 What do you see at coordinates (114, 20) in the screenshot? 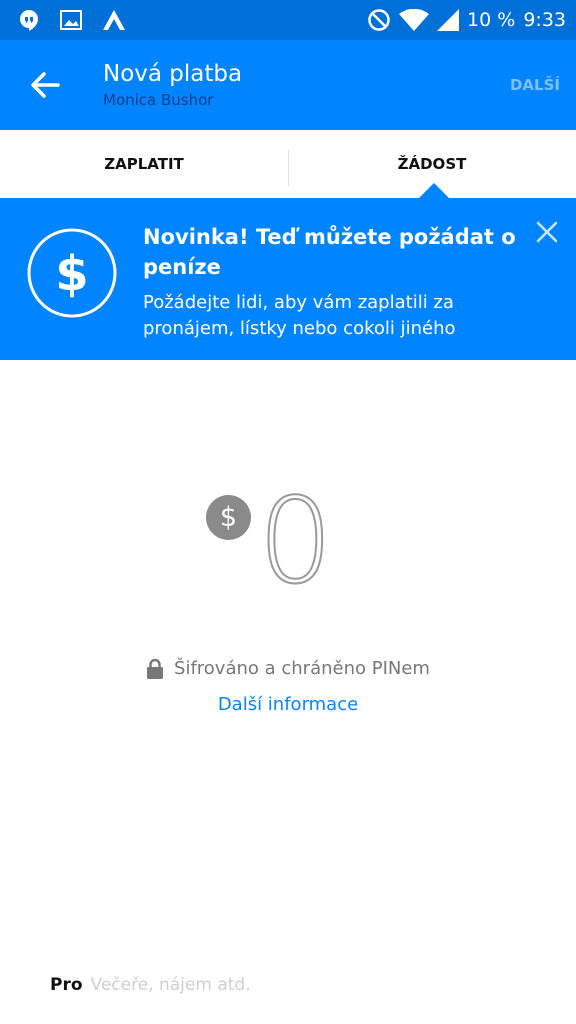
I see `app-a-icon` at bounding box center [114, 20].